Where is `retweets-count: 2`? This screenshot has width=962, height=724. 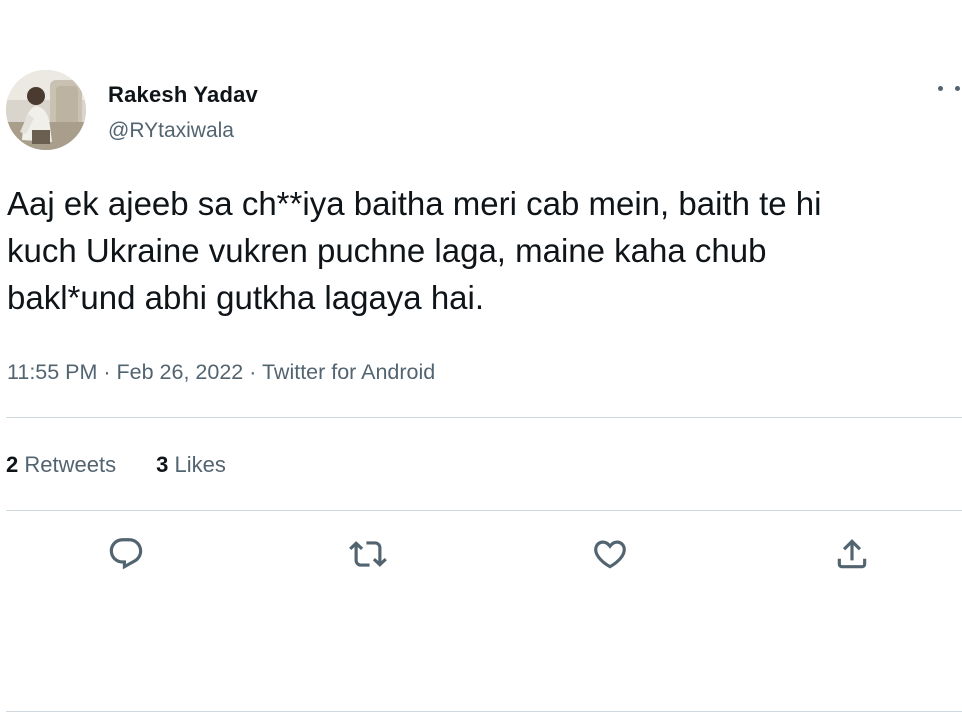
retweets-count: 2 is located at coordinates (12, 464).